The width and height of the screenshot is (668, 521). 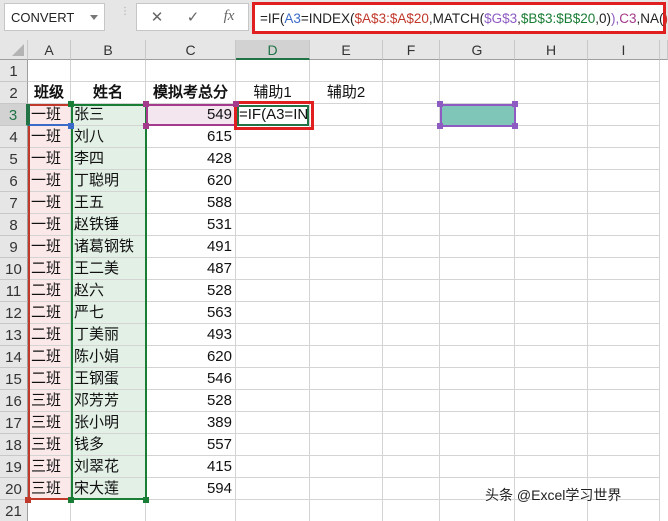 I want to click on cell-g11, so click(x=477, y=291).